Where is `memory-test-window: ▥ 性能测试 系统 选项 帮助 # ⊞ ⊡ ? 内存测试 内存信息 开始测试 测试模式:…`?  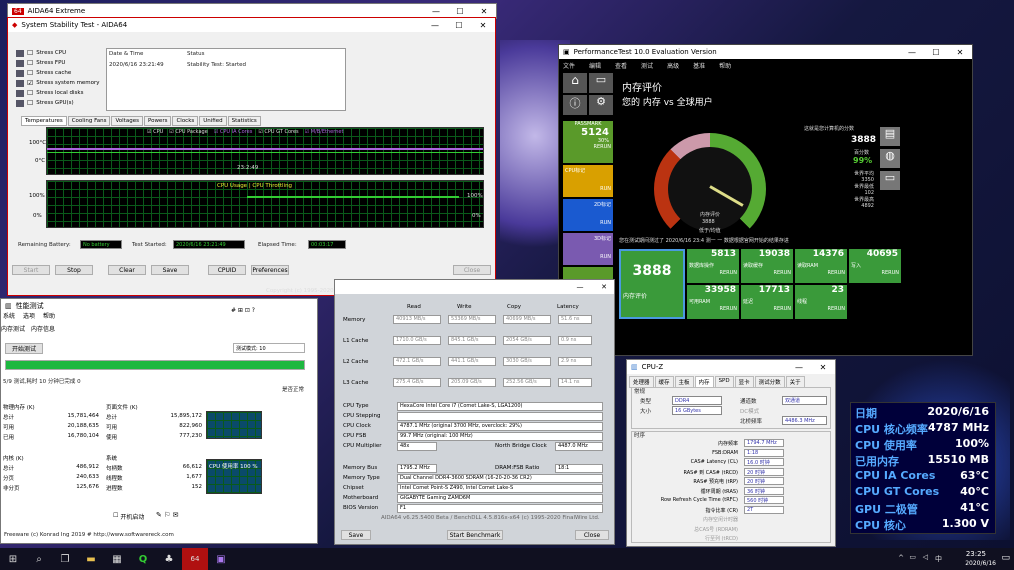 memory-test-window: ▥ 性能测试 系统 选项 帮助 # ⊞ ⊡ ? 内存测试 内存信息 开始测试 测试模式:… is located at coordinates (159, 421).